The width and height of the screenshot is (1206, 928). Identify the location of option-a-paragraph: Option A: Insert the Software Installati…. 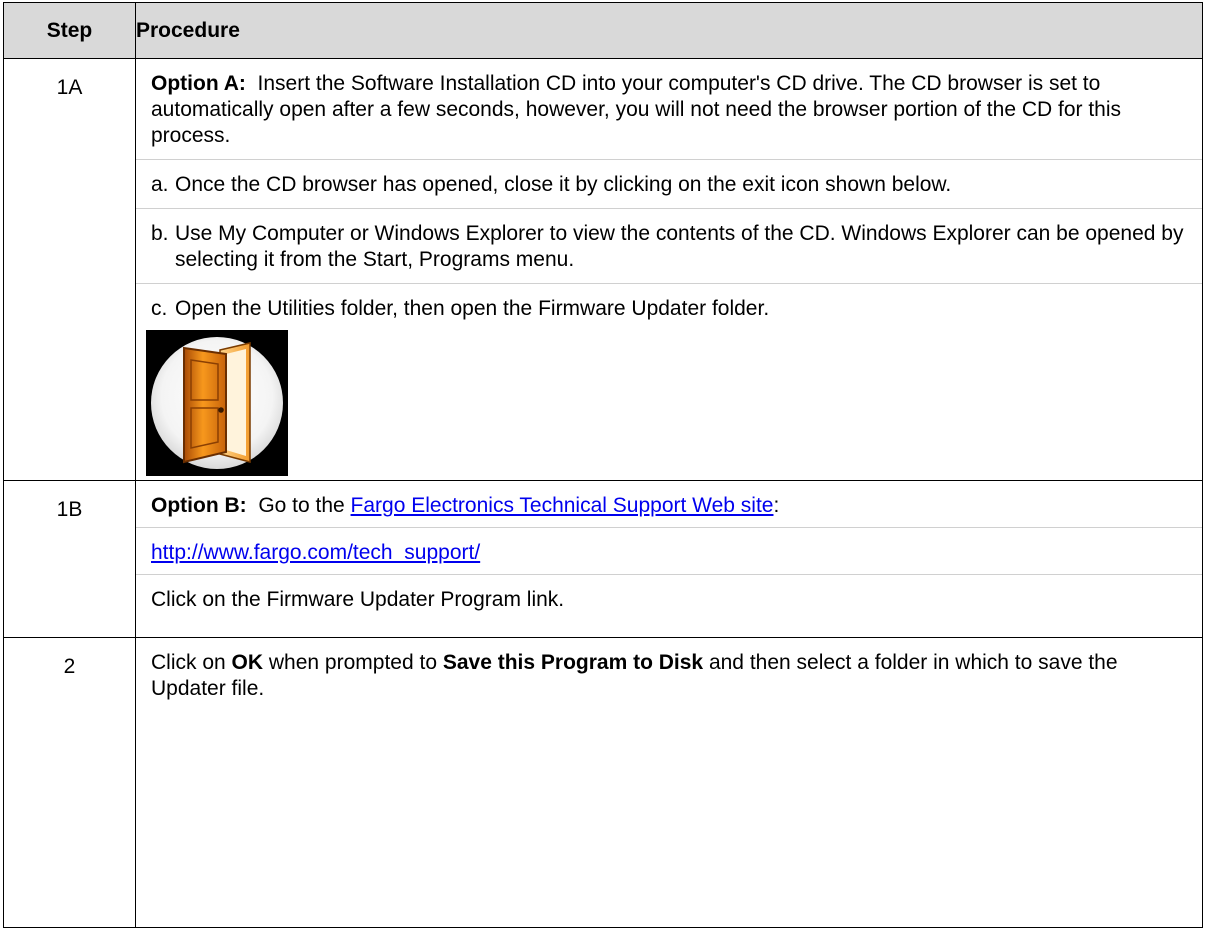
(669, 110).